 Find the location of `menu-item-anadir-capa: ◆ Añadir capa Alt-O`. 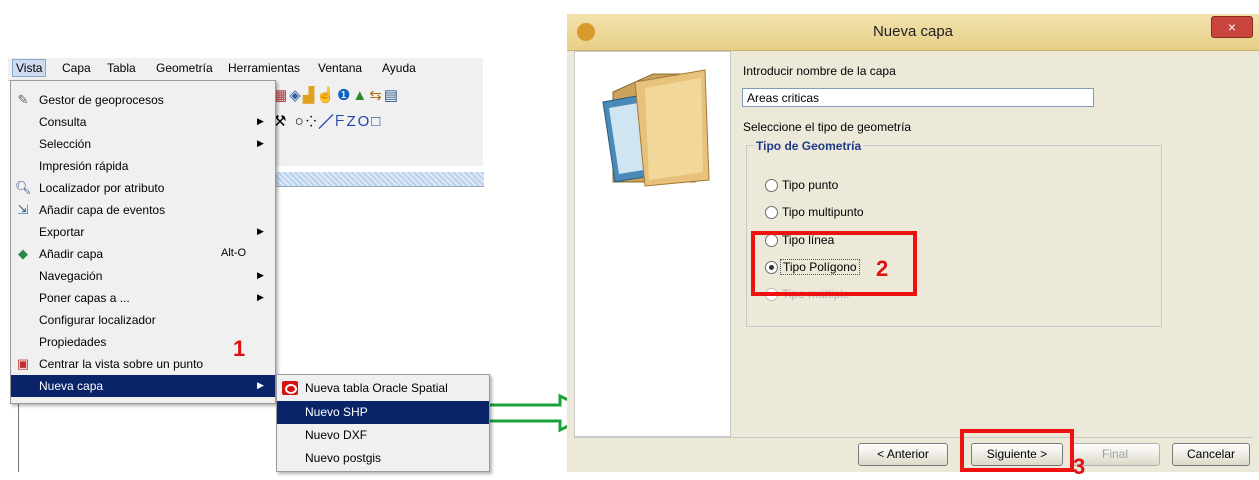

menu-item-anadir-capa: ◆ Añadir capa Alt-O is located at coordinates (143, 254).